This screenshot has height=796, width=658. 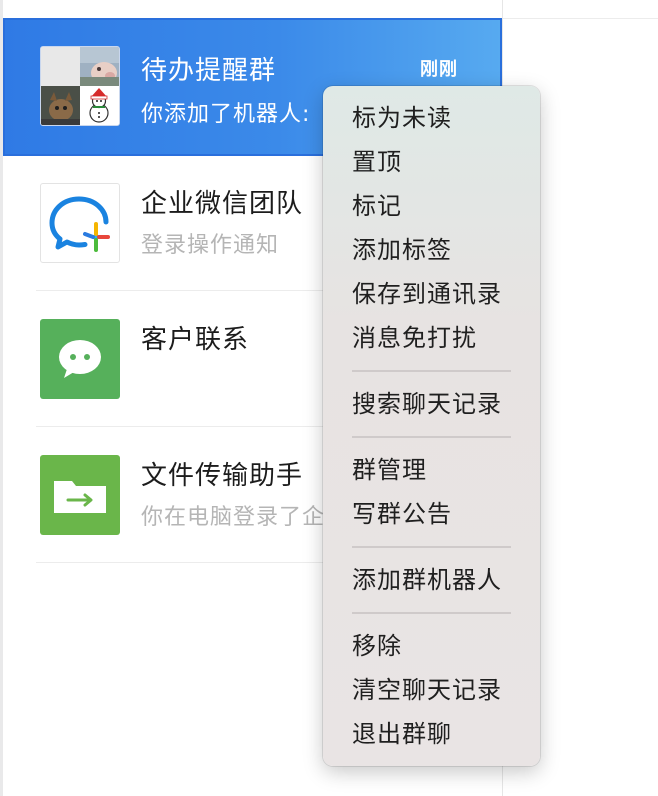 I want to click on menu-item-add-group-bot: 添加群机器人, so click(x=427, y=580).